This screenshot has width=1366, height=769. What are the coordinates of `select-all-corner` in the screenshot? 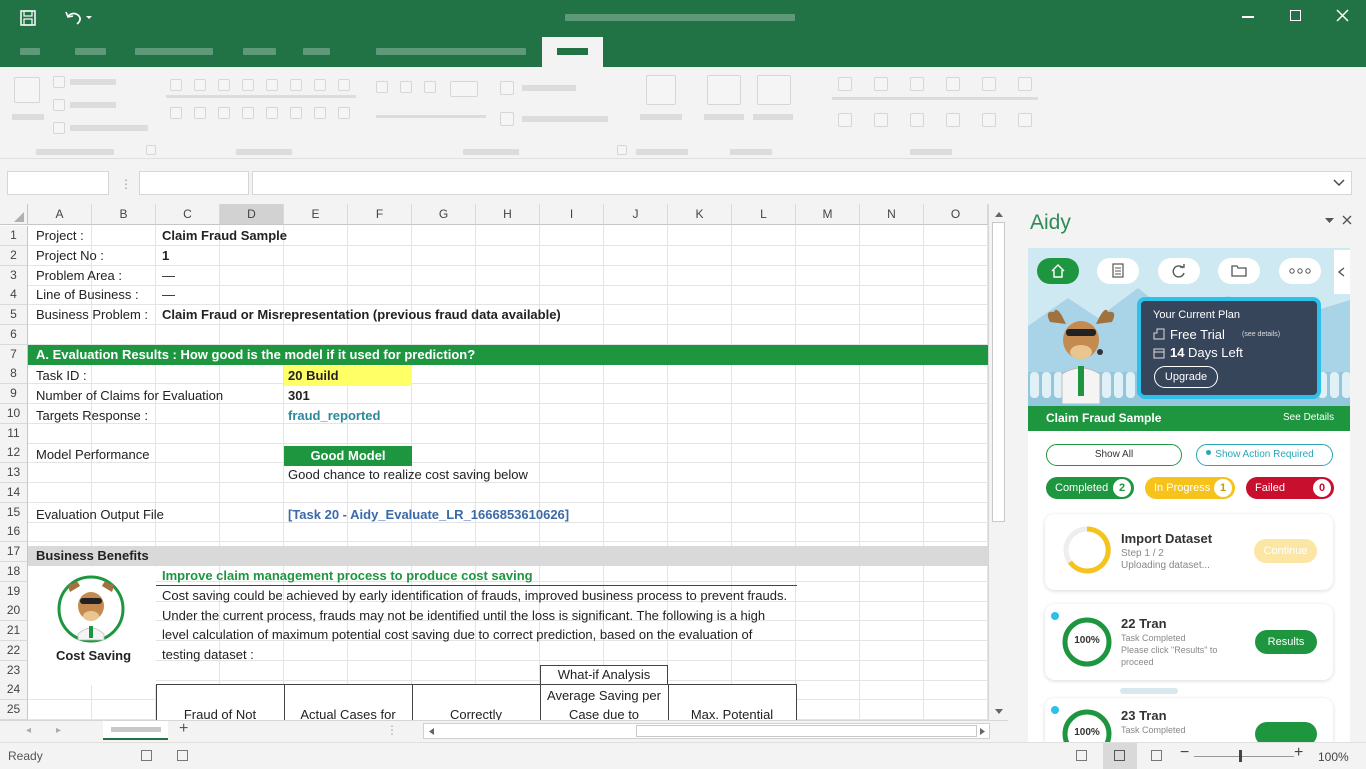 It's located at (14, 214).